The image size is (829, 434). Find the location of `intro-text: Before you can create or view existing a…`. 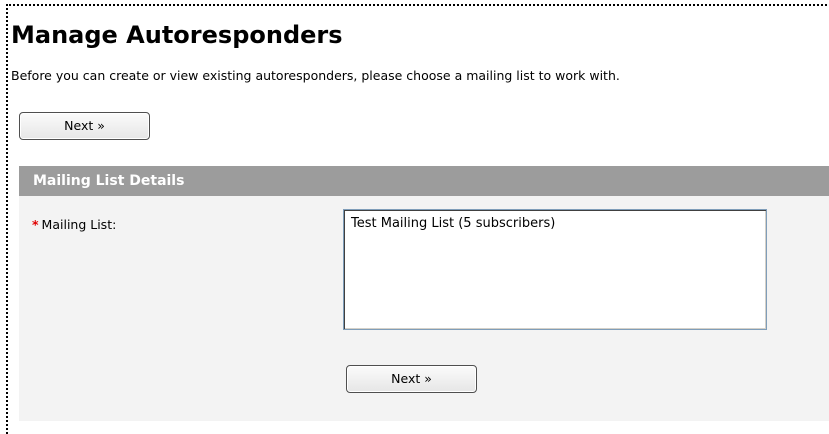

intro-text: Before you can create or view existing a… is located at coordinates (315, 75).